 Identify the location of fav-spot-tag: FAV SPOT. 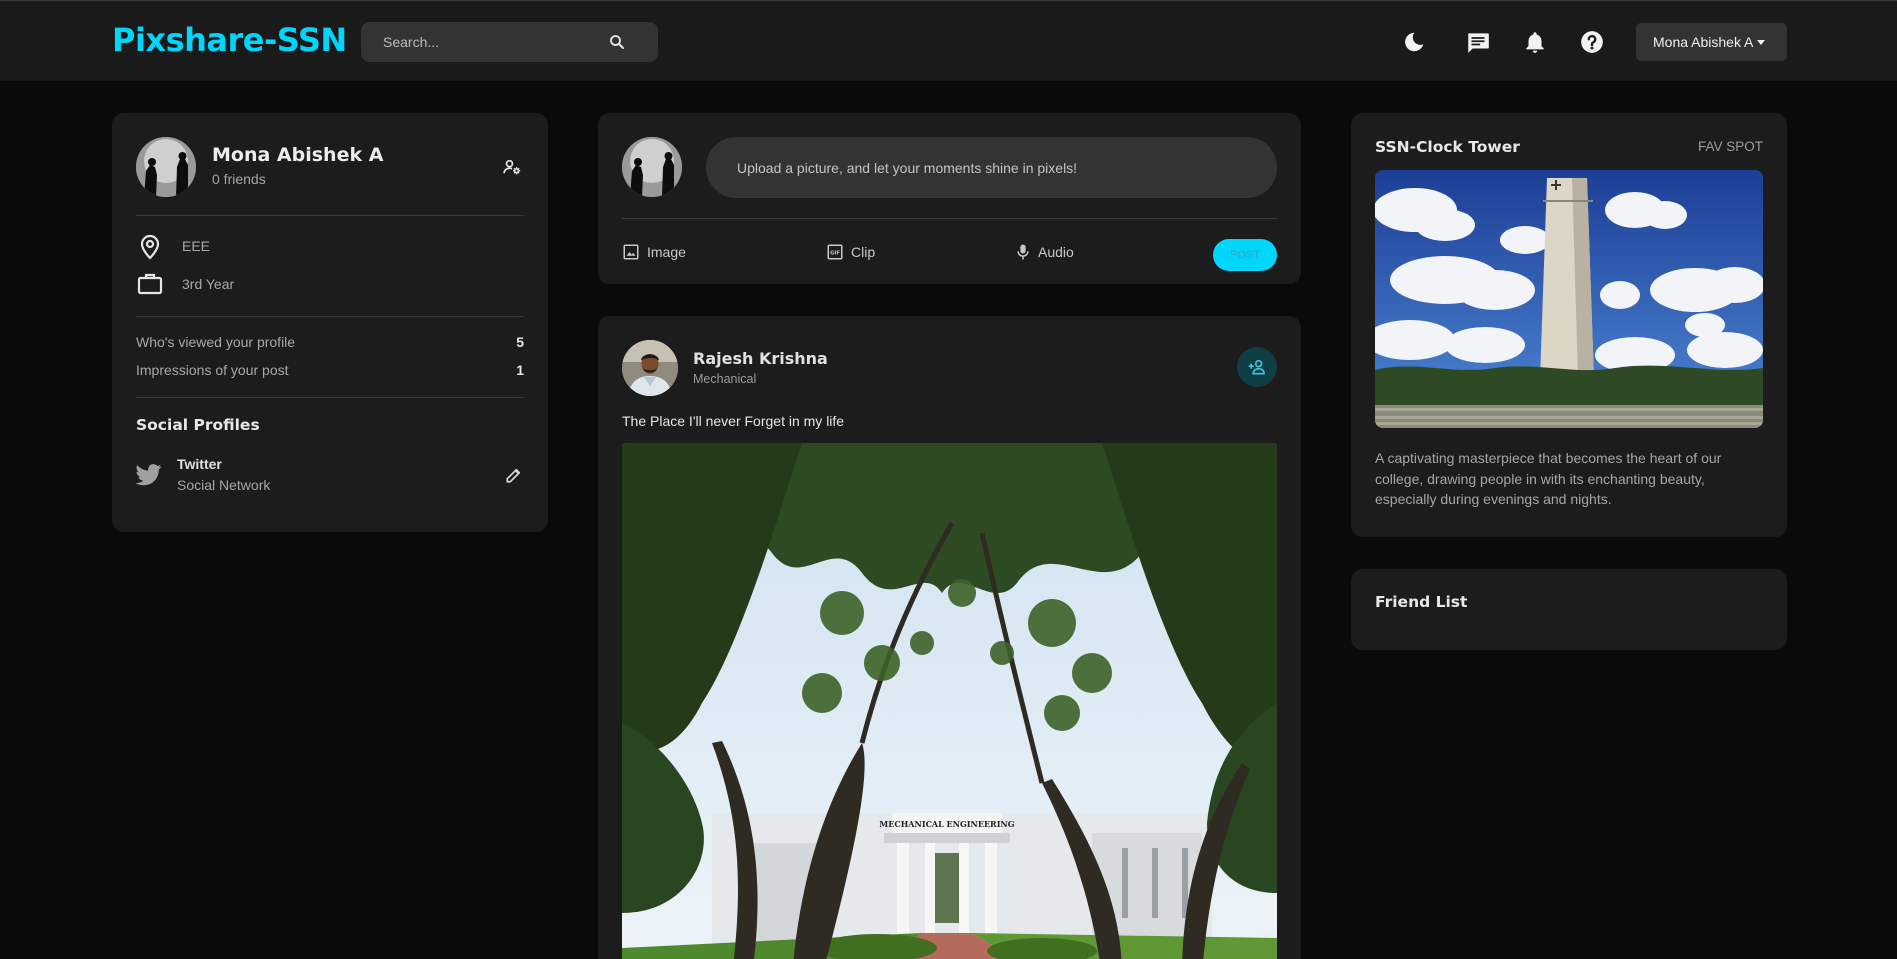
(1730, 146).